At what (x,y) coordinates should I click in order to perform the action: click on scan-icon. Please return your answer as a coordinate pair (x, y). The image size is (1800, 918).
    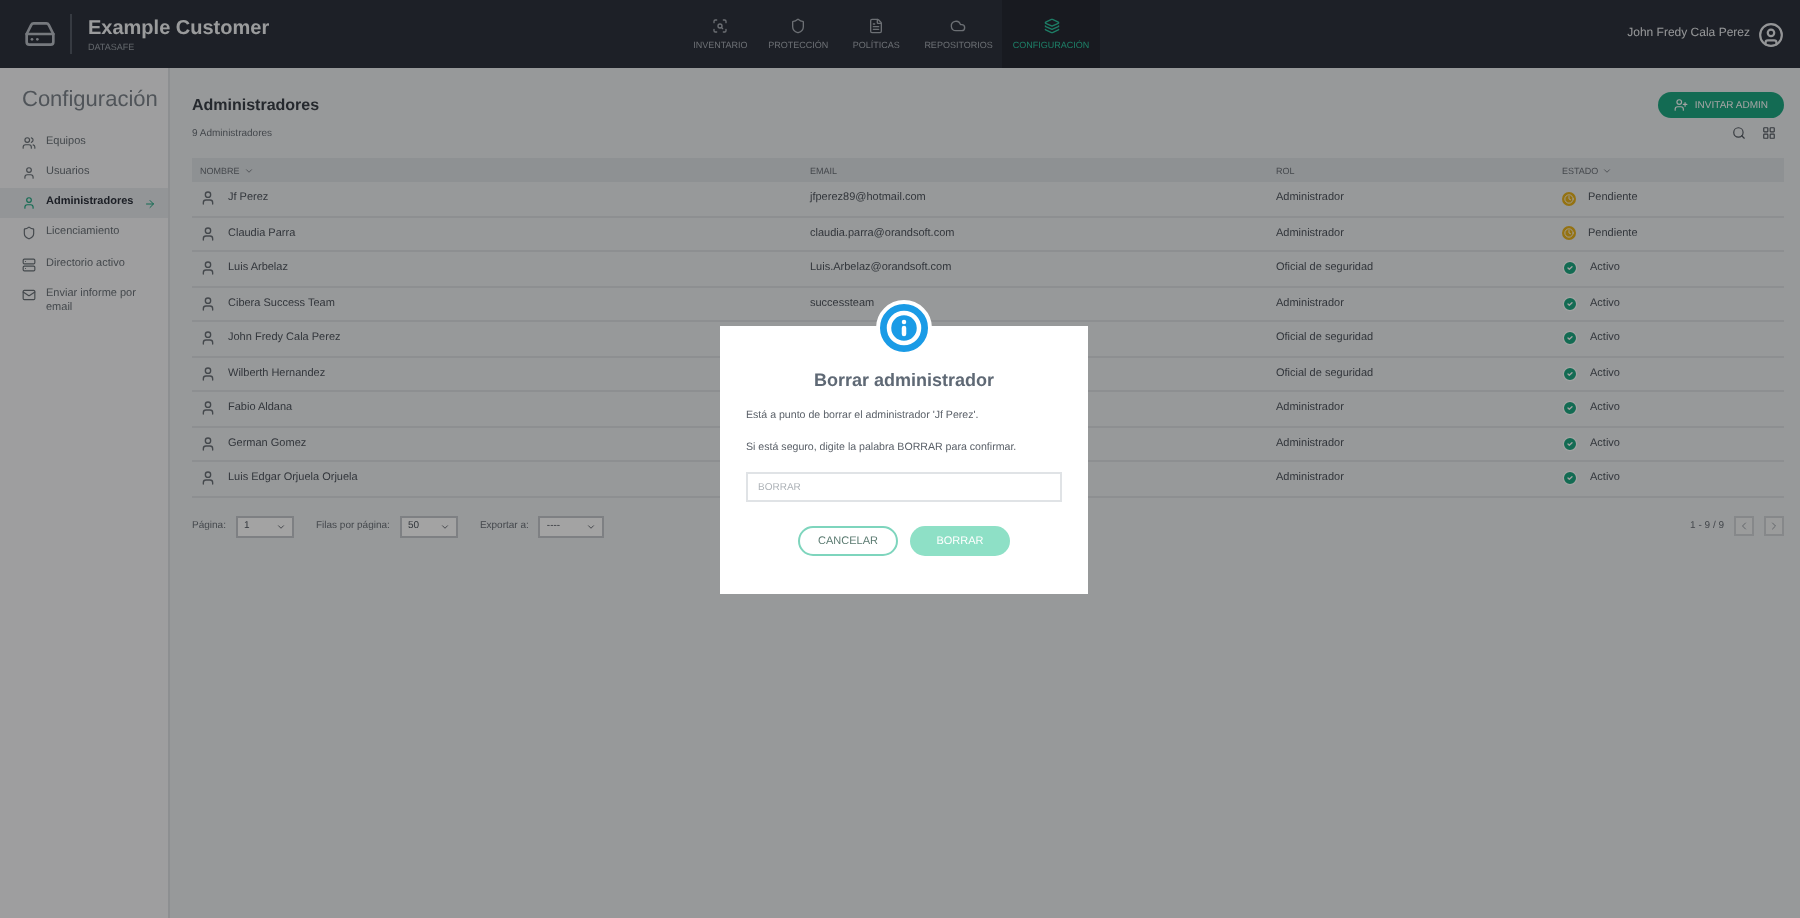
    Looking at the image, I should click on (720, 26).